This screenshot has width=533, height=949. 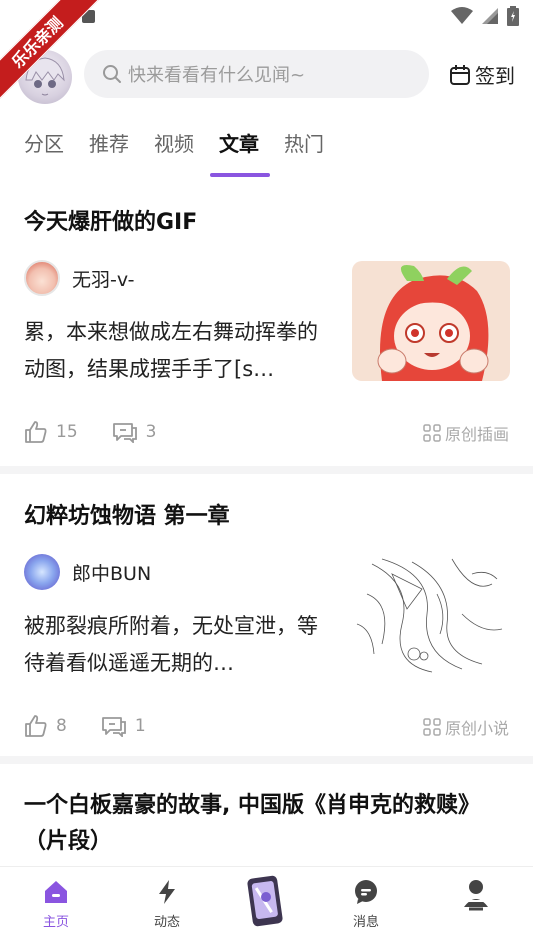 I want to click on article-title: 幻粹坊蚀物语 第一章, so click(x=127, y=514).